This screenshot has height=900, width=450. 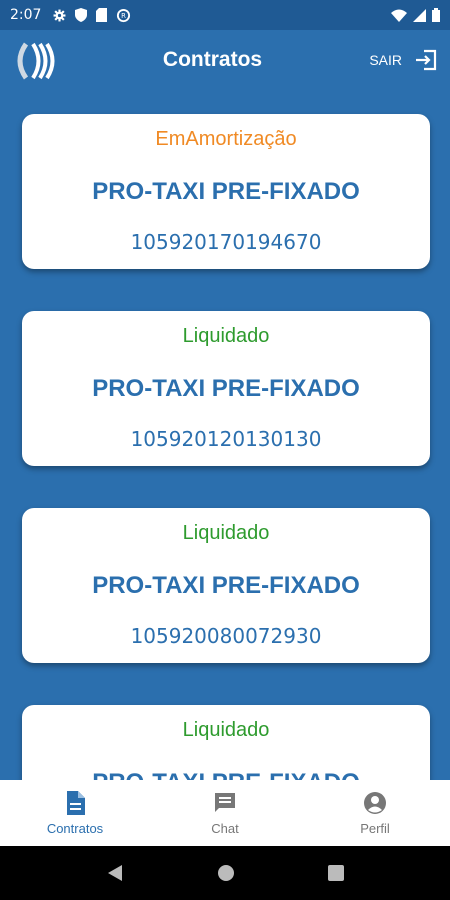 What do you see at coordinates (81, 15) in the screenshot?
I see `shield-icon` at bounding box center [81, 15].